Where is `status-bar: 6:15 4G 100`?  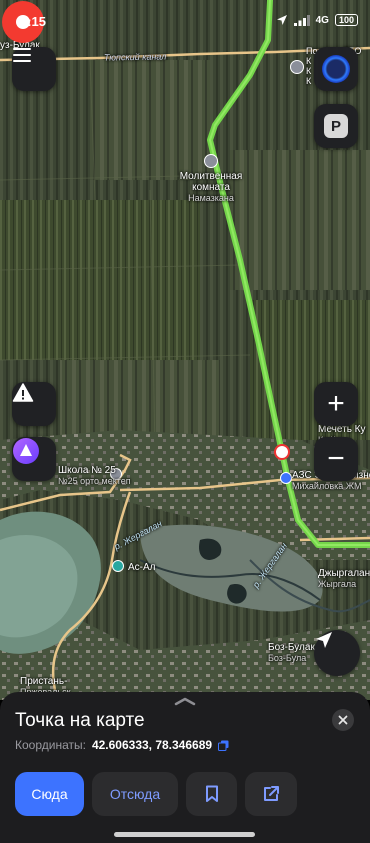
status-bar: 6:15 4G 100 is located at coordinates (185, 22).